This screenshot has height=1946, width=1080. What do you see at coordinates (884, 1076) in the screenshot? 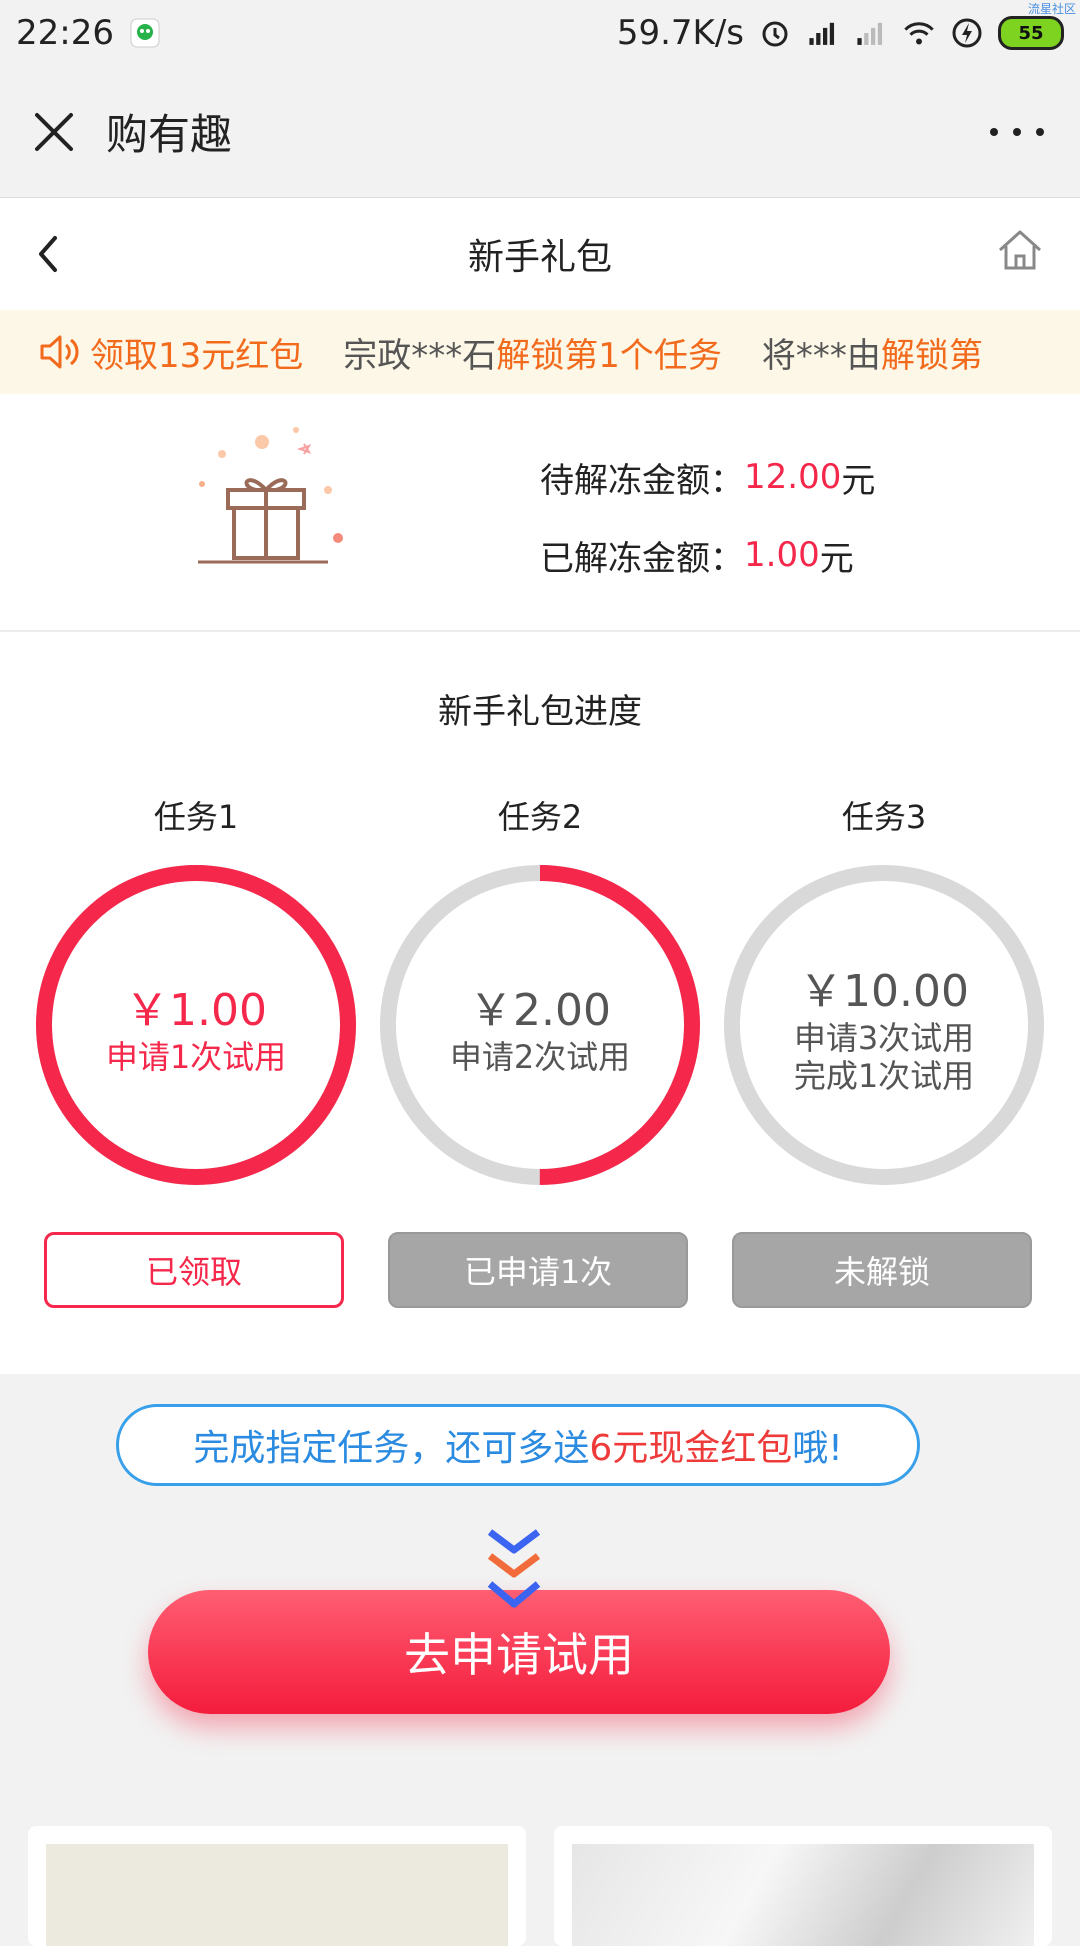
I see `task-requirement-2: 完成1次试用` at bounding box center [884, 1076].